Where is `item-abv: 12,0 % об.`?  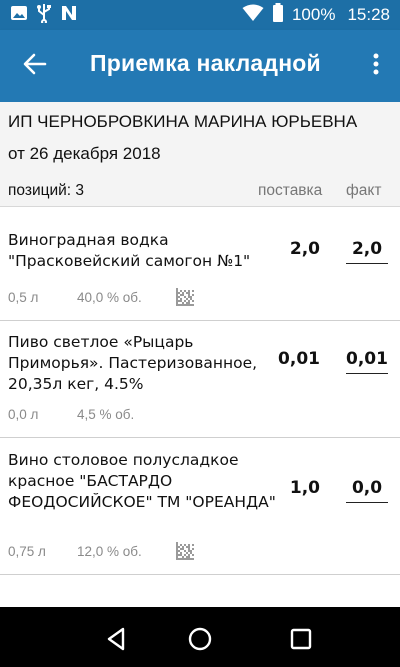
item-abv: 12,0 % об. is located at coordinates (109, 551).